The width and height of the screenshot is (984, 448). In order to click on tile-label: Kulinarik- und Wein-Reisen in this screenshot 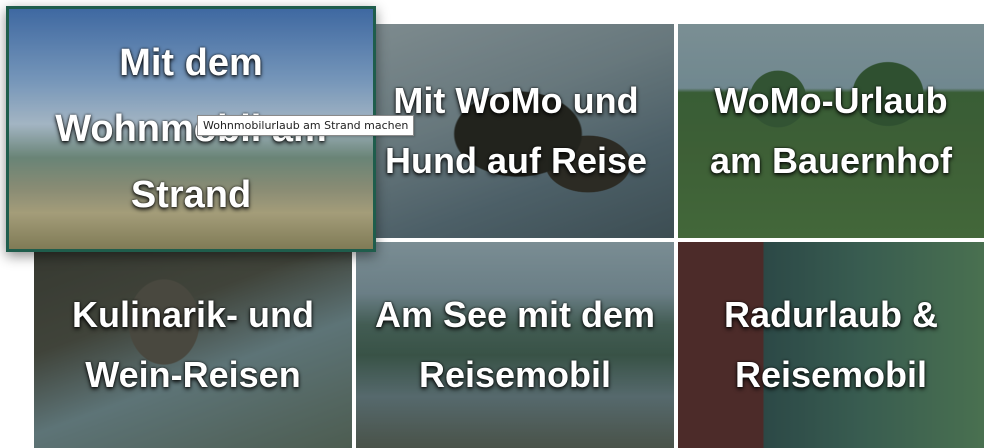, I will do `click(193, 344)`.